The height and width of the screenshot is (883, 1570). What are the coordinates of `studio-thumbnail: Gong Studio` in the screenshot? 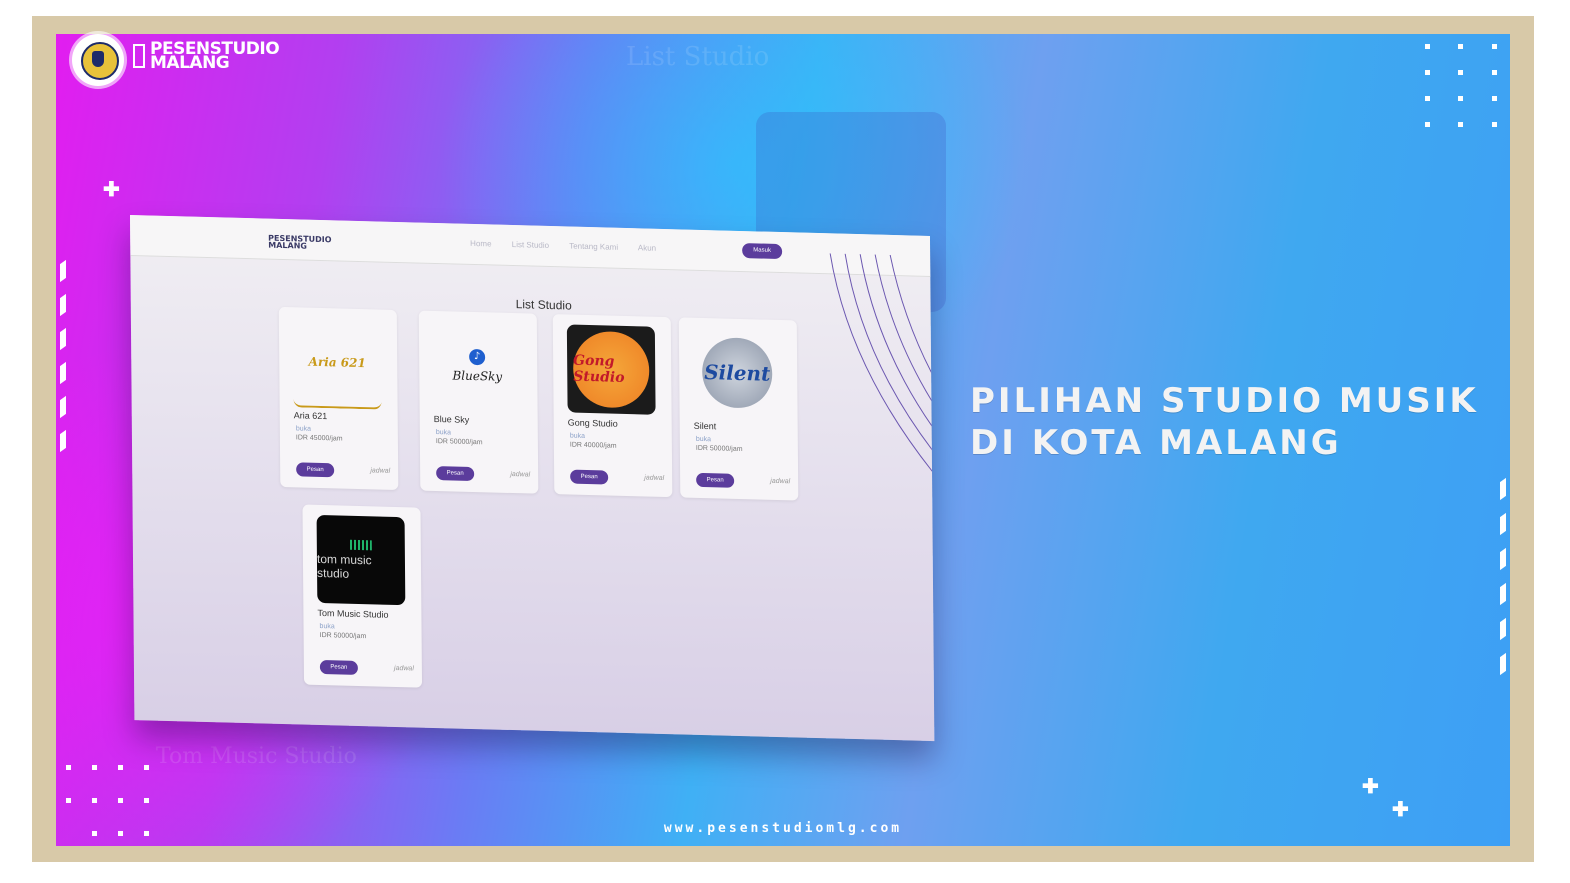 It's located at (611, 369).